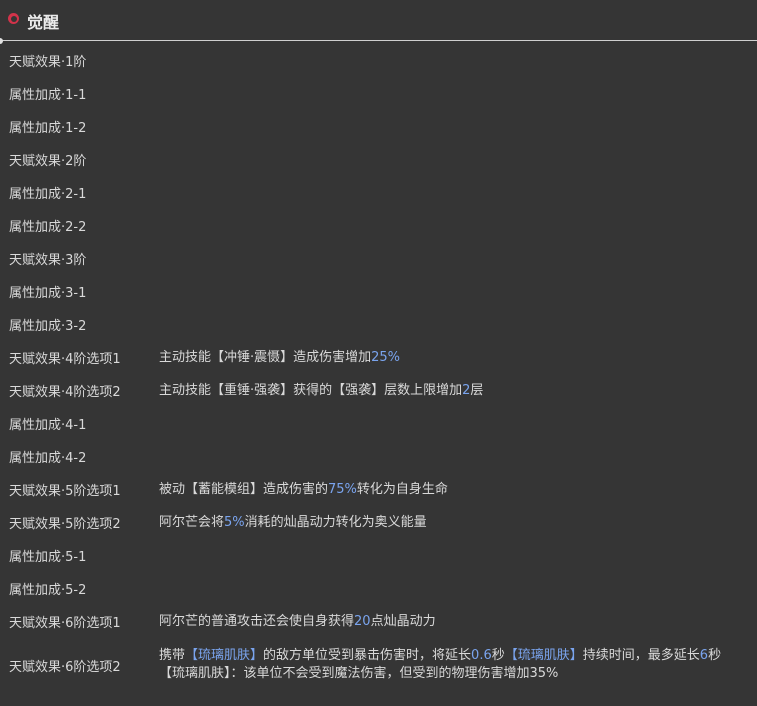 Image resolution: width=757 pixels, height=706 pixels. What do you see at coordinates (378, 258) in the screenshot?
I see `talent-row: 天赋效果·3阶` at bounding box center [378, 258].